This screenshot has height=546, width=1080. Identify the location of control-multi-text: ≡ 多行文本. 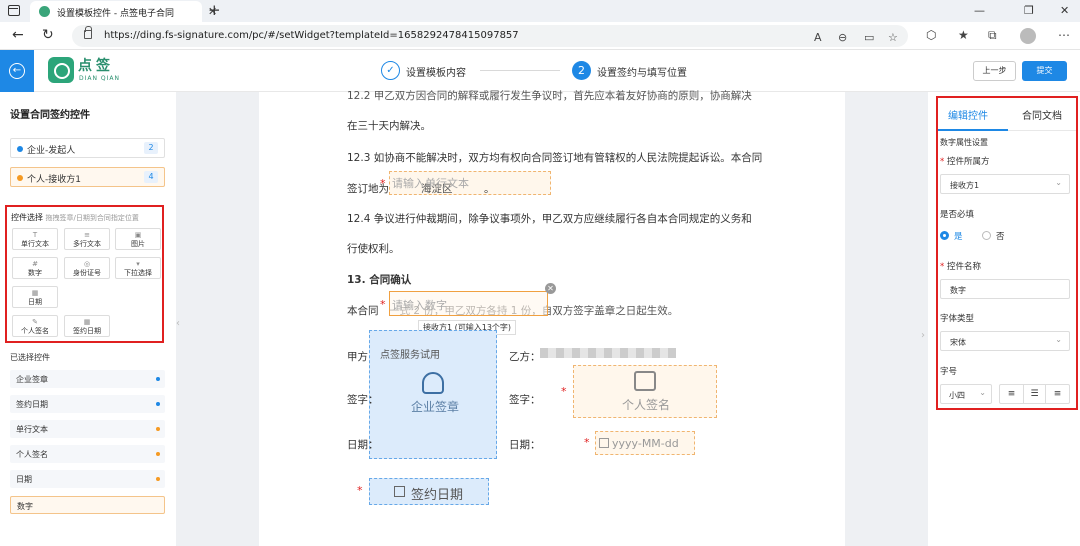
(87, 239).